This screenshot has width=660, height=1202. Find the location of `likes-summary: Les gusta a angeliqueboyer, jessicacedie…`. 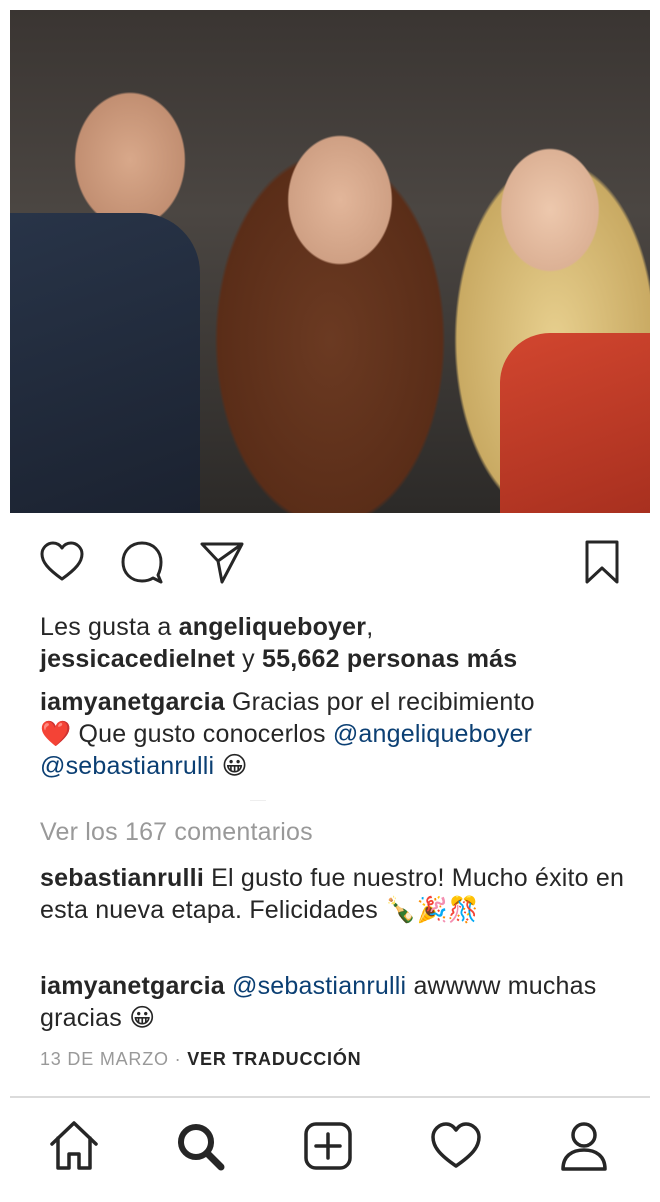

likes-summary: Les gusta a angeliqueboyer, jessicacedie… is located at coordinates (335, 643).